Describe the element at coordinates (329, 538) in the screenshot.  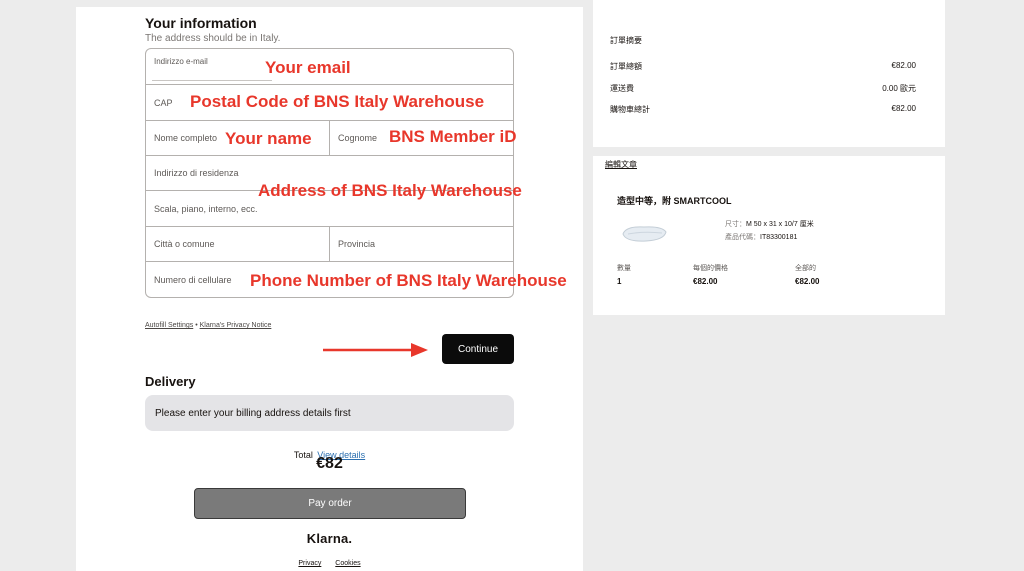
I see `klarna-logo: Klarna.` at that location.